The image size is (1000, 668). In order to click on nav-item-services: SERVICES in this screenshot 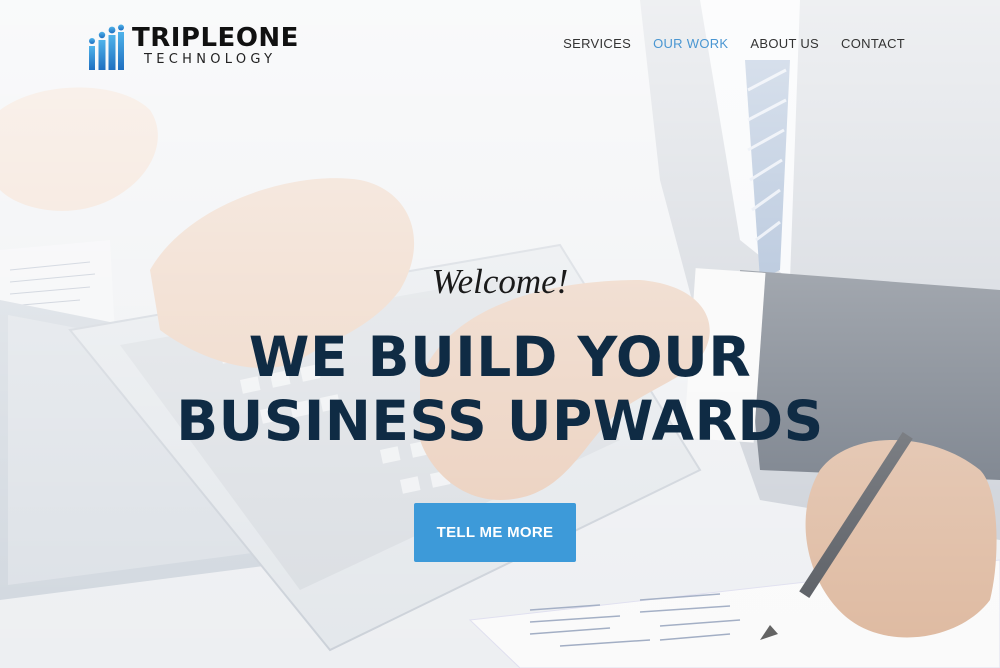, I will do `click(597, 43)`.